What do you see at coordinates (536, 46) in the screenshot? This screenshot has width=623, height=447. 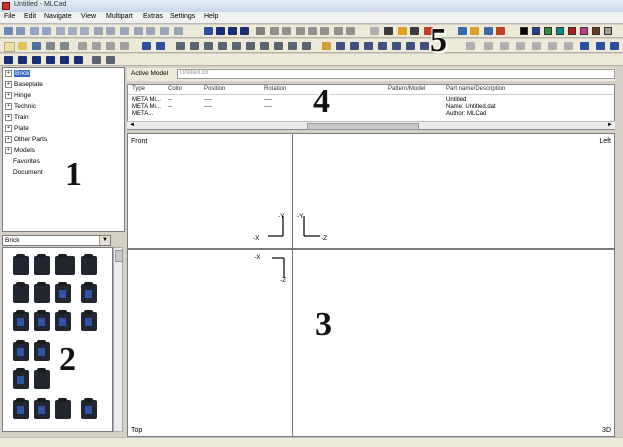 I see `wrench-icon` at bounding box center [536, 46].